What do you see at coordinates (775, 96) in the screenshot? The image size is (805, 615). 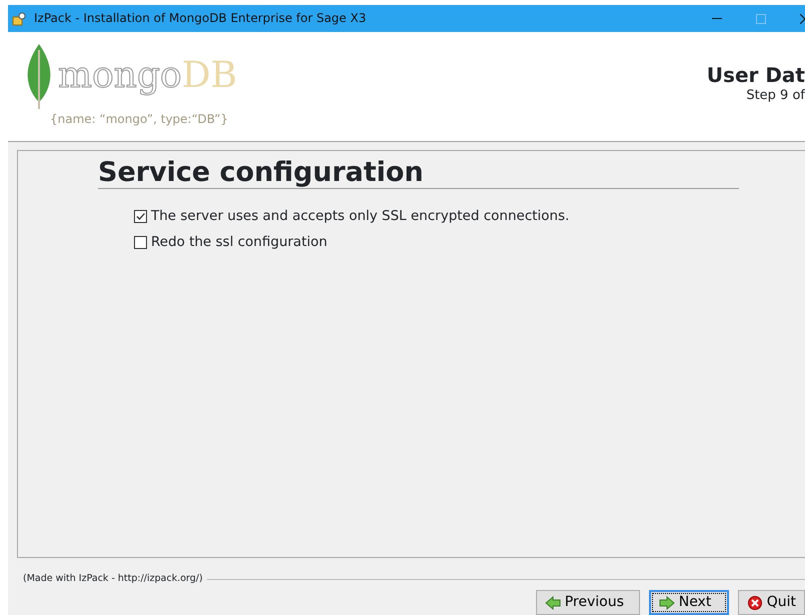 I see `step-indicator: Step 9 of` at bounding box center [775, 96].